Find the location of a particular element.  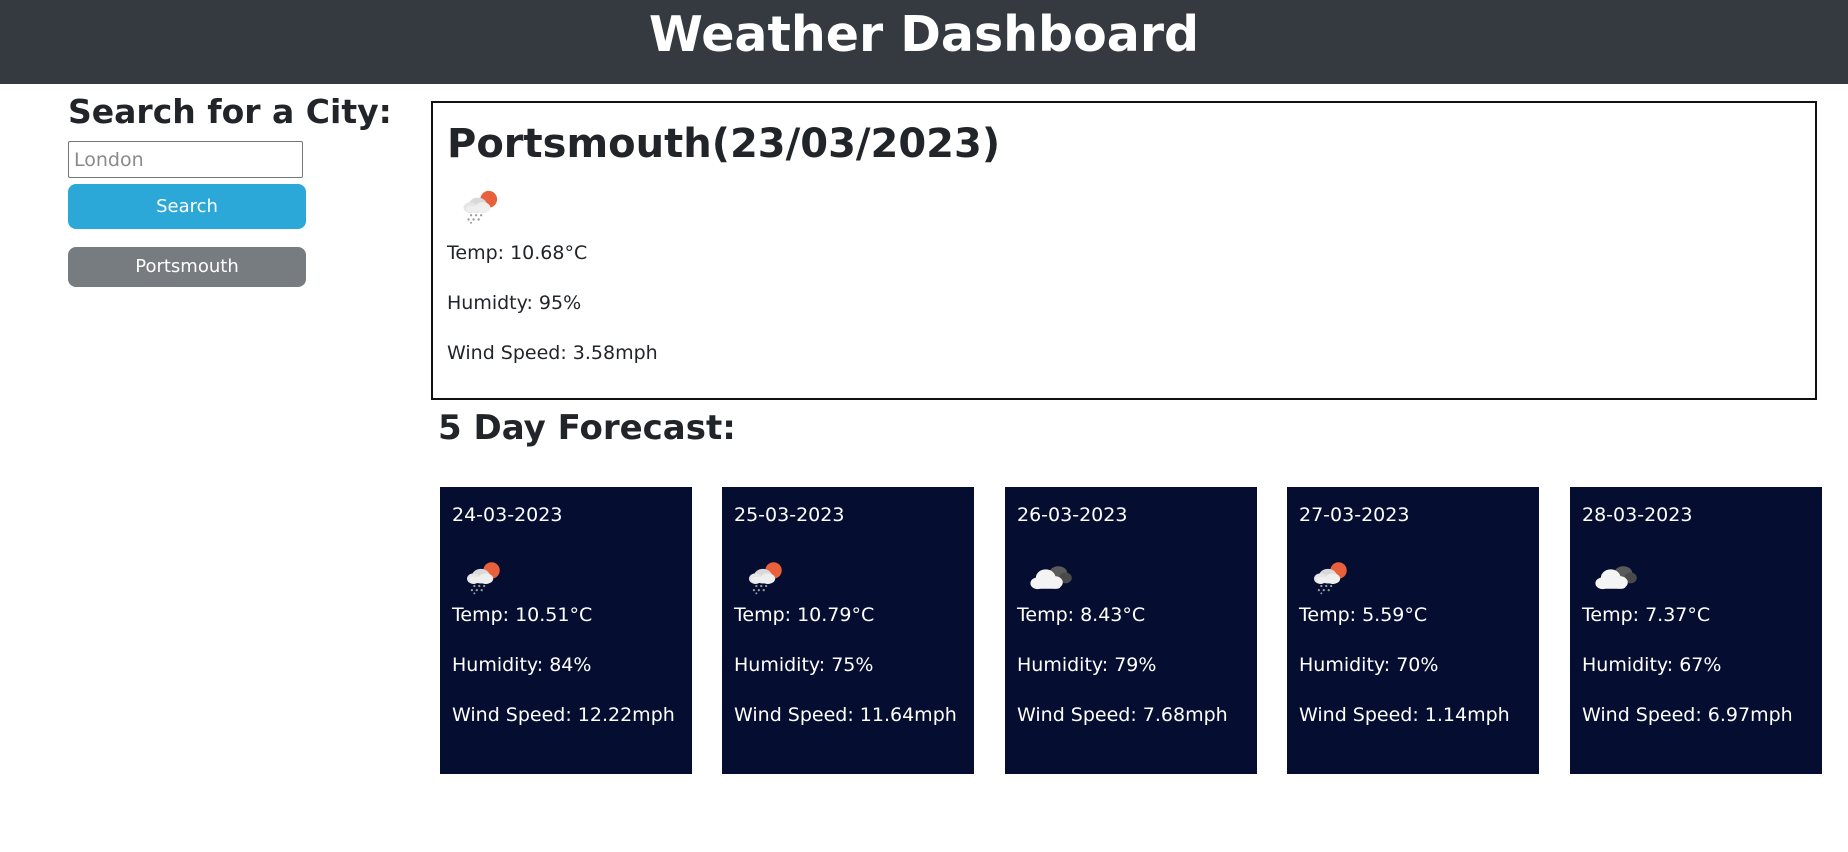

search-button: Search is located at coordinates (187, 206).